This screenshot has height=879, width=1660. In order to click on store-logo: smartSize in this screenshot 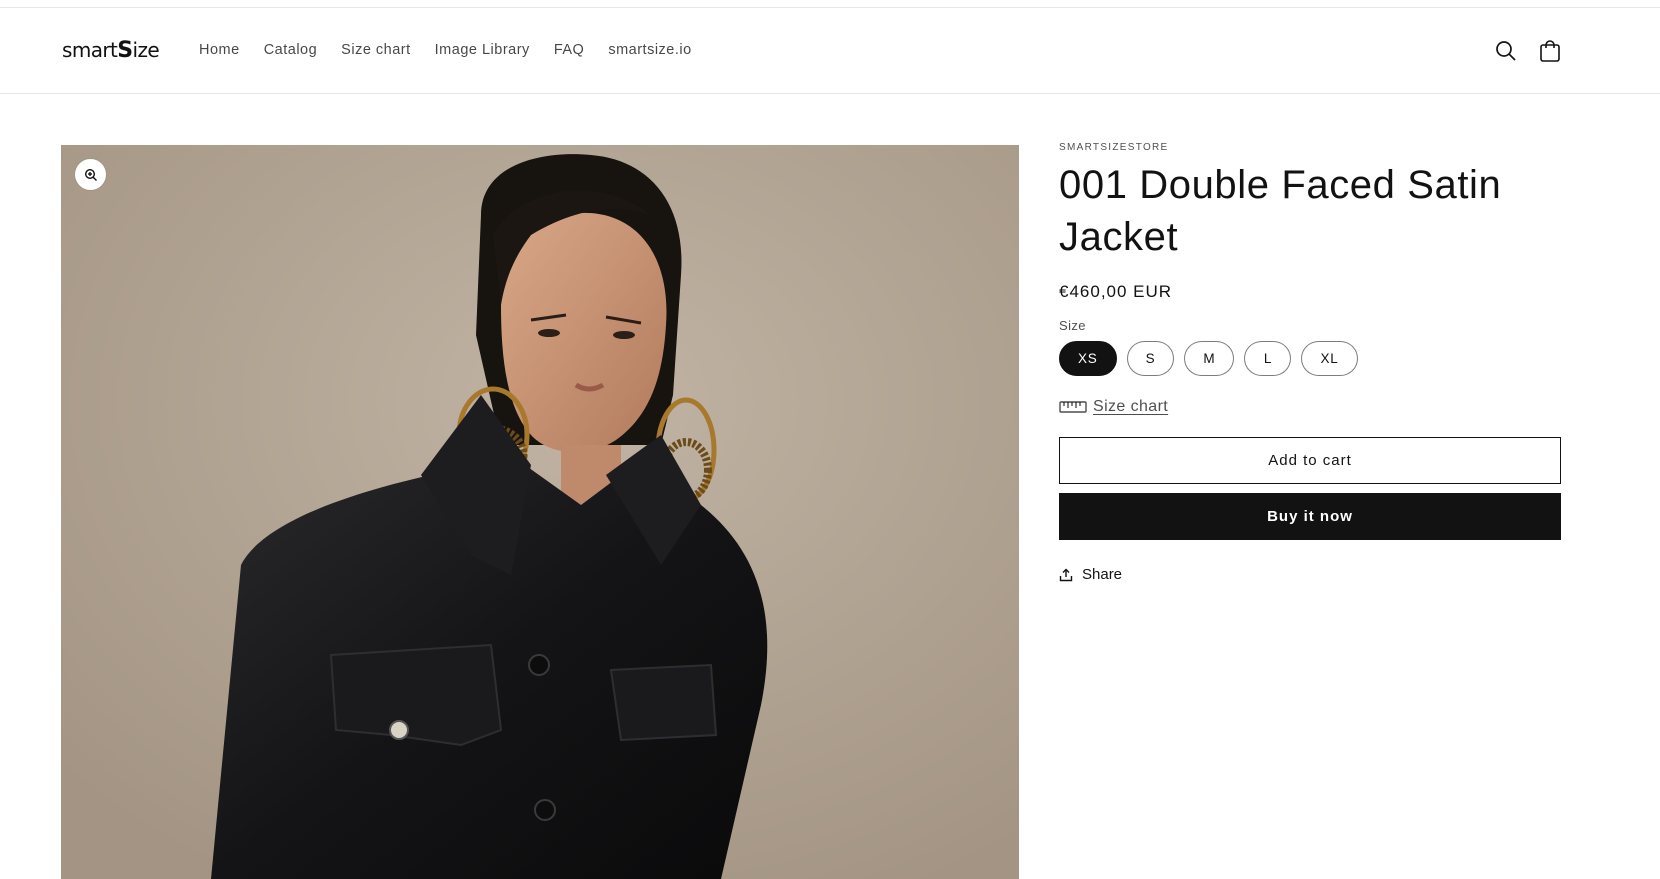, I will do `click(111, 50)`.